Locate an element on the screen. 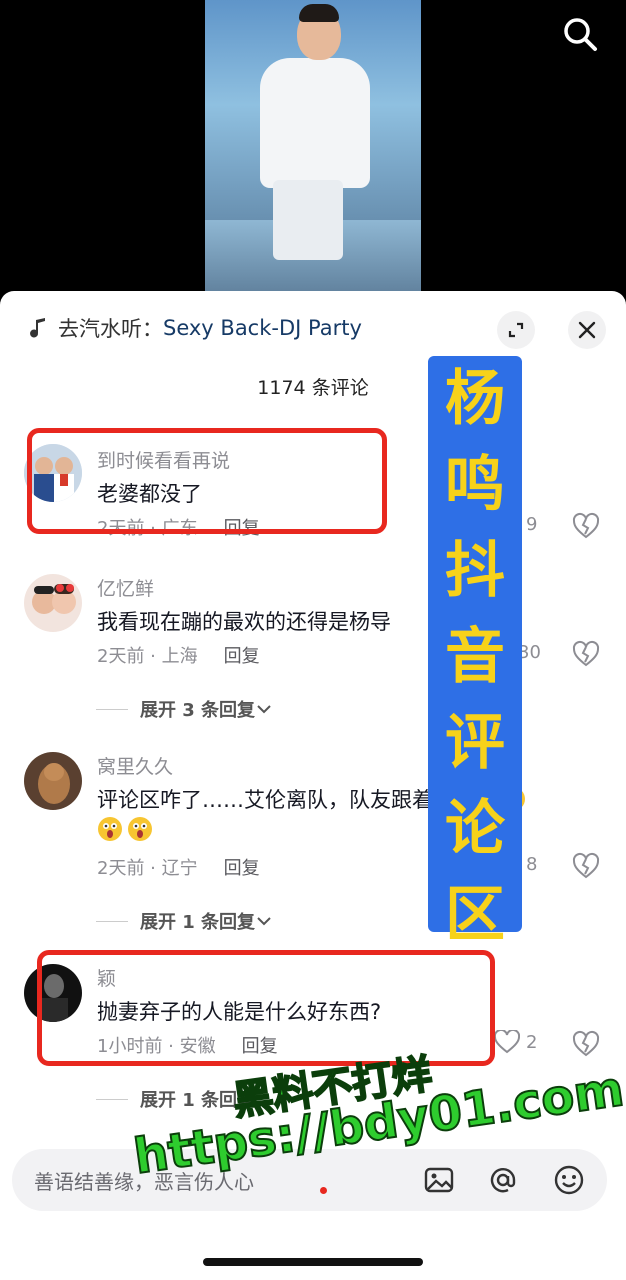 The image size is (626, 1280). emoji-icon is located at coordinates (569, 1180).